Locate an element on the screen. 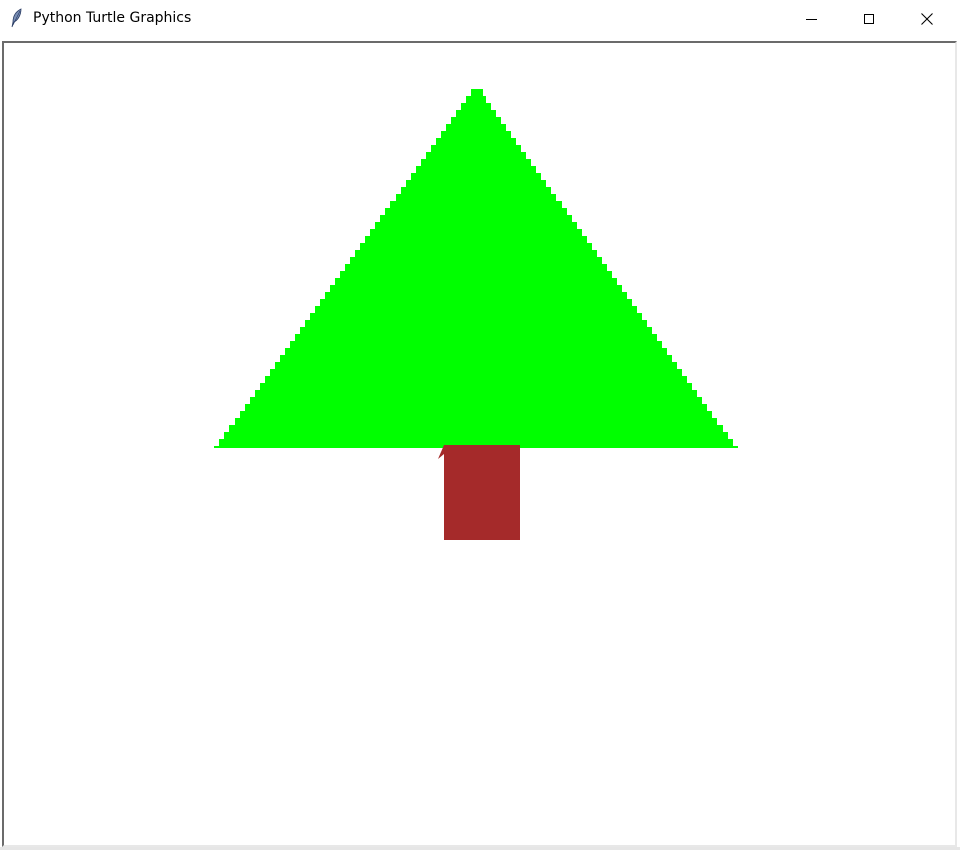 The image size is (960, 850). minimize-button is located at coordinates (811, 19).